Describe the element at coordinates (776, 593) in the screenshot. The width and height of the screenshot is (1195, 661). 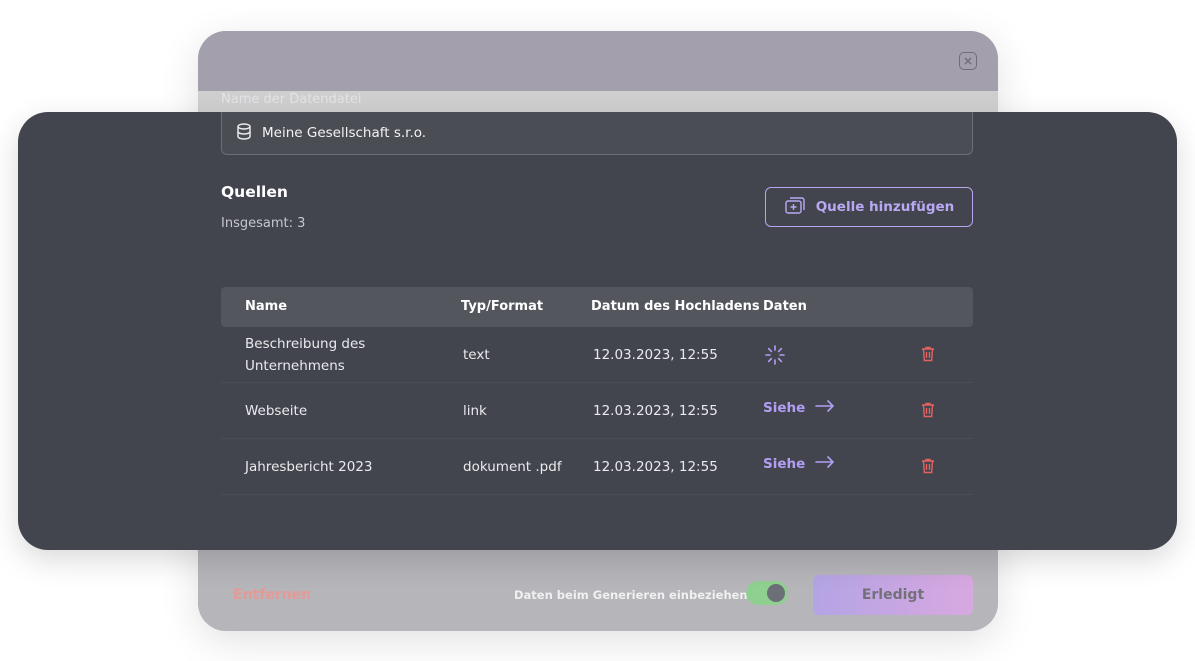
I see `toggle-knob` at that location.